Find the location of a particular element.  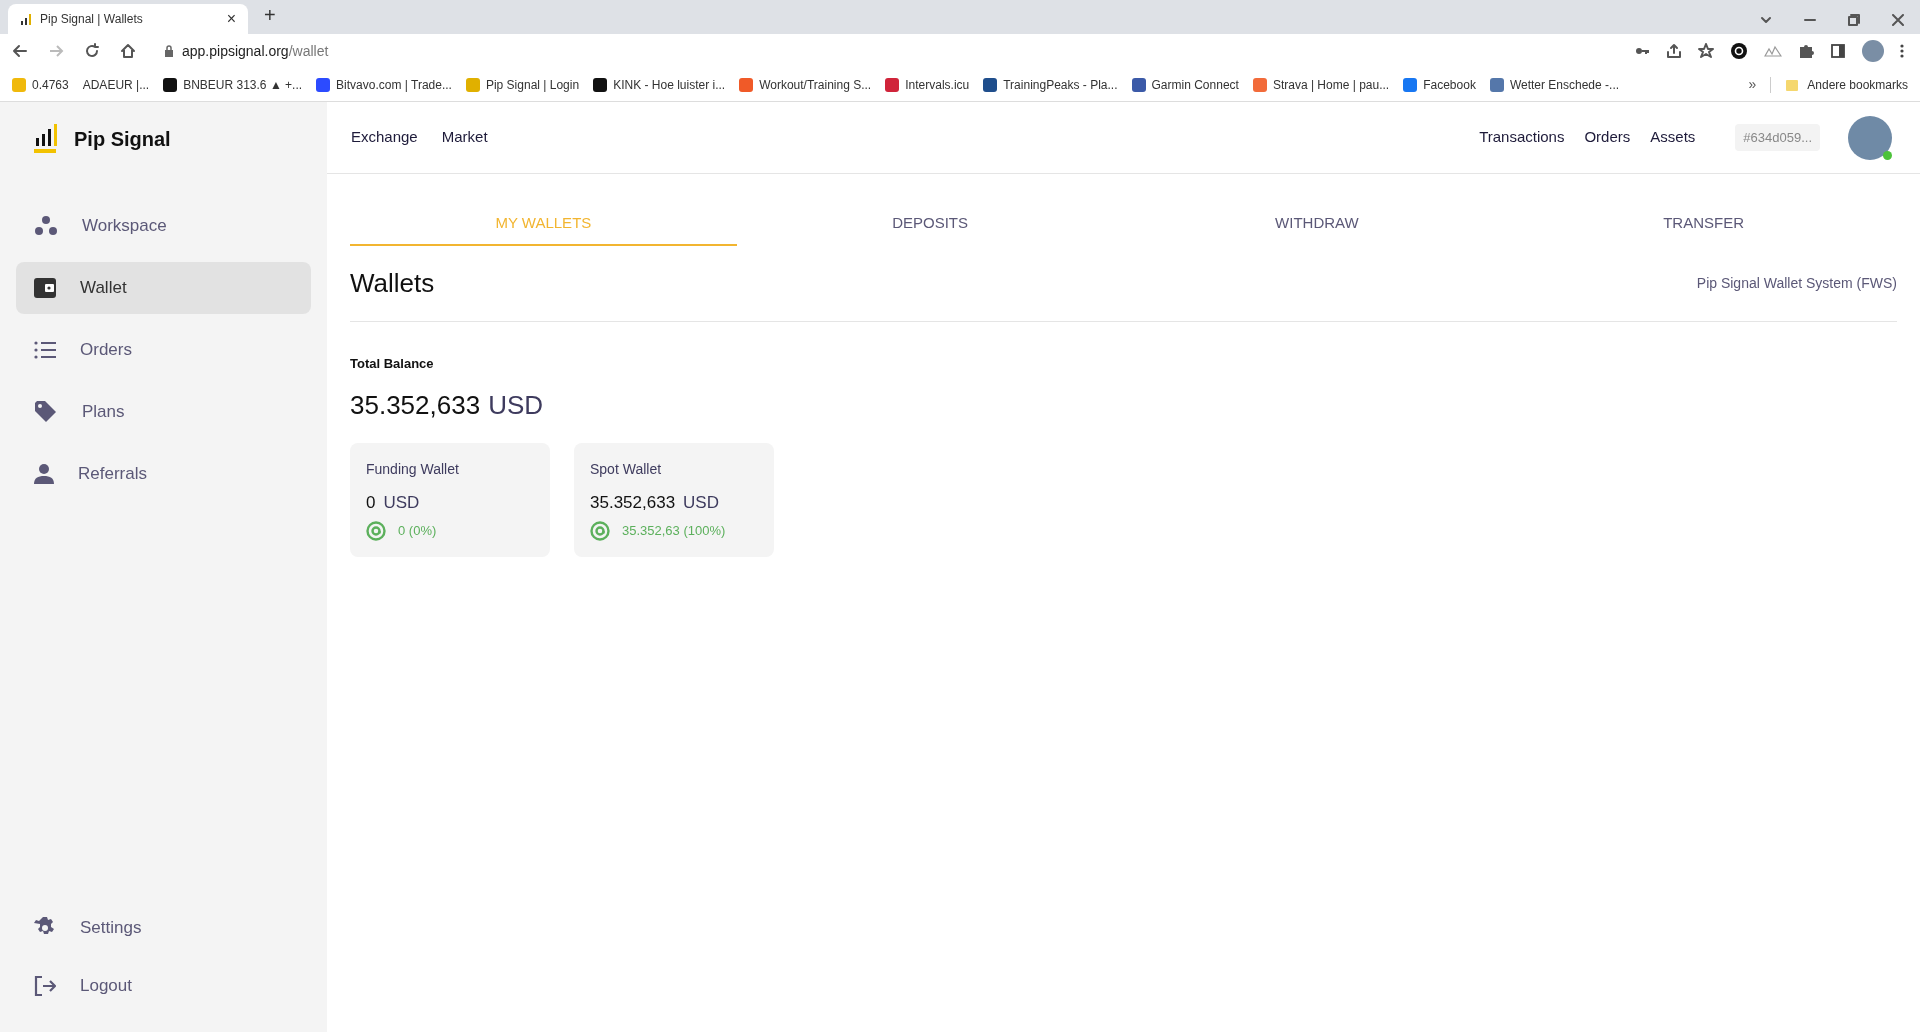

close-button: × is located at coordinates (231, 19).